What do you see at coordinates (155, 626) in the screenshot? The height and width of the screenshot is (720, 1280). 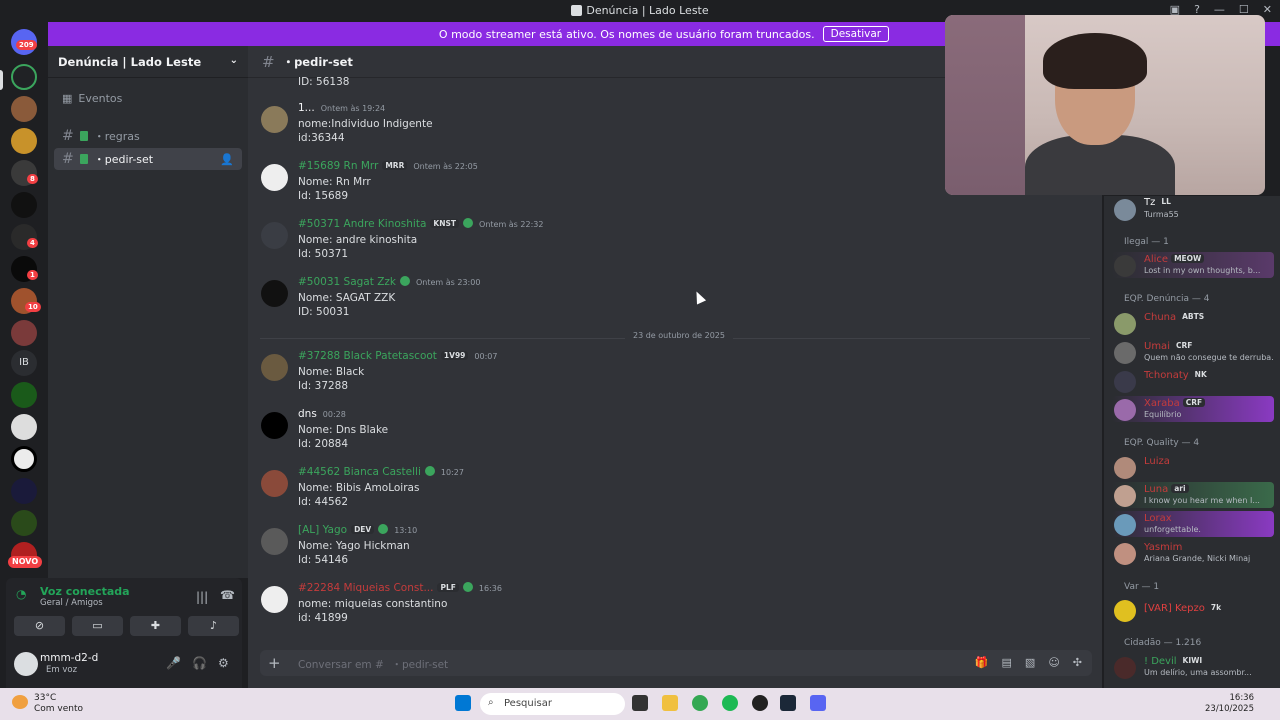 I see `activities-button: ✚` at bounding box center [155, 626].